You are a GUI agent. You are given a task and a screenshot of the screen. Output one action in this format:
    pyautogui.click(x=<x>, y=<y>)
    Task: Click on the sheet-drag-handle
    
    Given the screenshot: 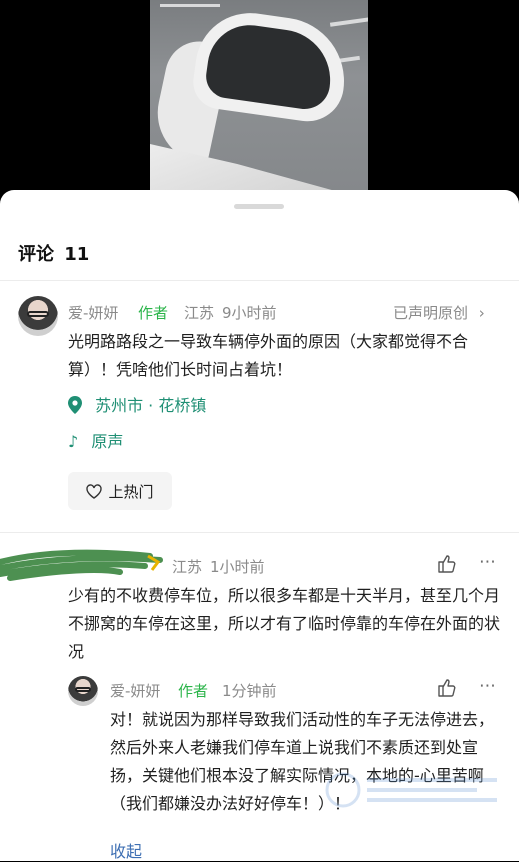 What is the action you would take?
    pyautogui.click(x=259, y=206)
    